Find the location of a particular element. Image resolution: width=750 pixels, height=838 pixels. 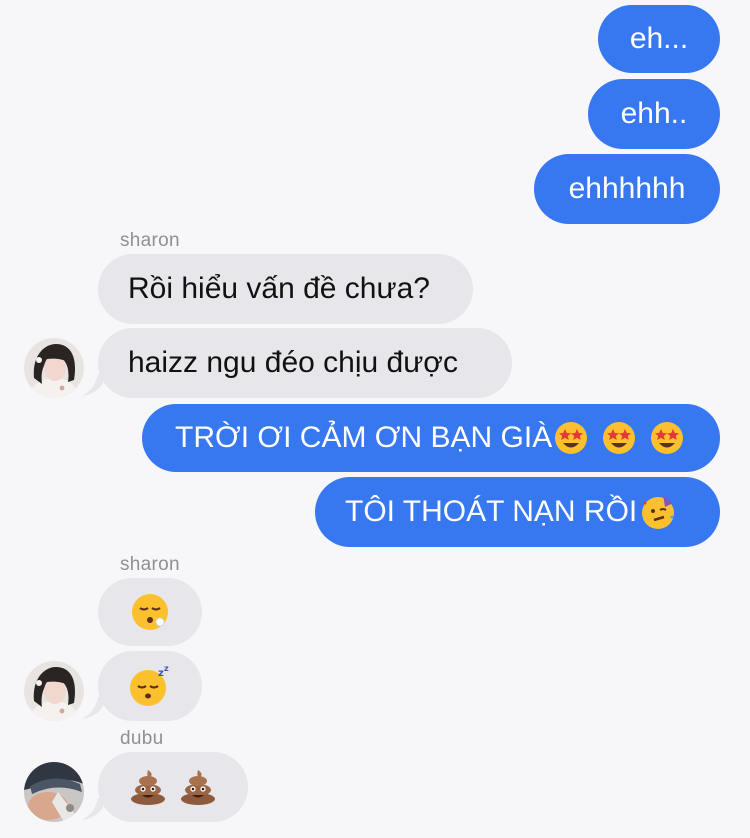

message-bubble-outgoing: ehhhhhh is located at coordinates (627, 189).